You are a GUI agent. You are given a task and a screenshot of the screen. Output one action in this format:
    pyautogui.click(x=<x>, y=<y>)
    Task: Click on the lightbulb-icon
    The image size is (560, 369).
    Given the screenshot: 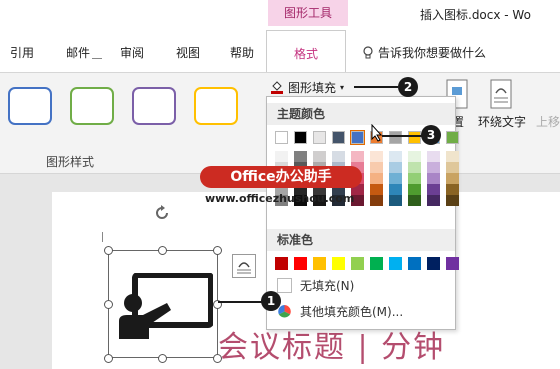 What is the action you would take?
    pyautogui.click(x=368, y=51)
    